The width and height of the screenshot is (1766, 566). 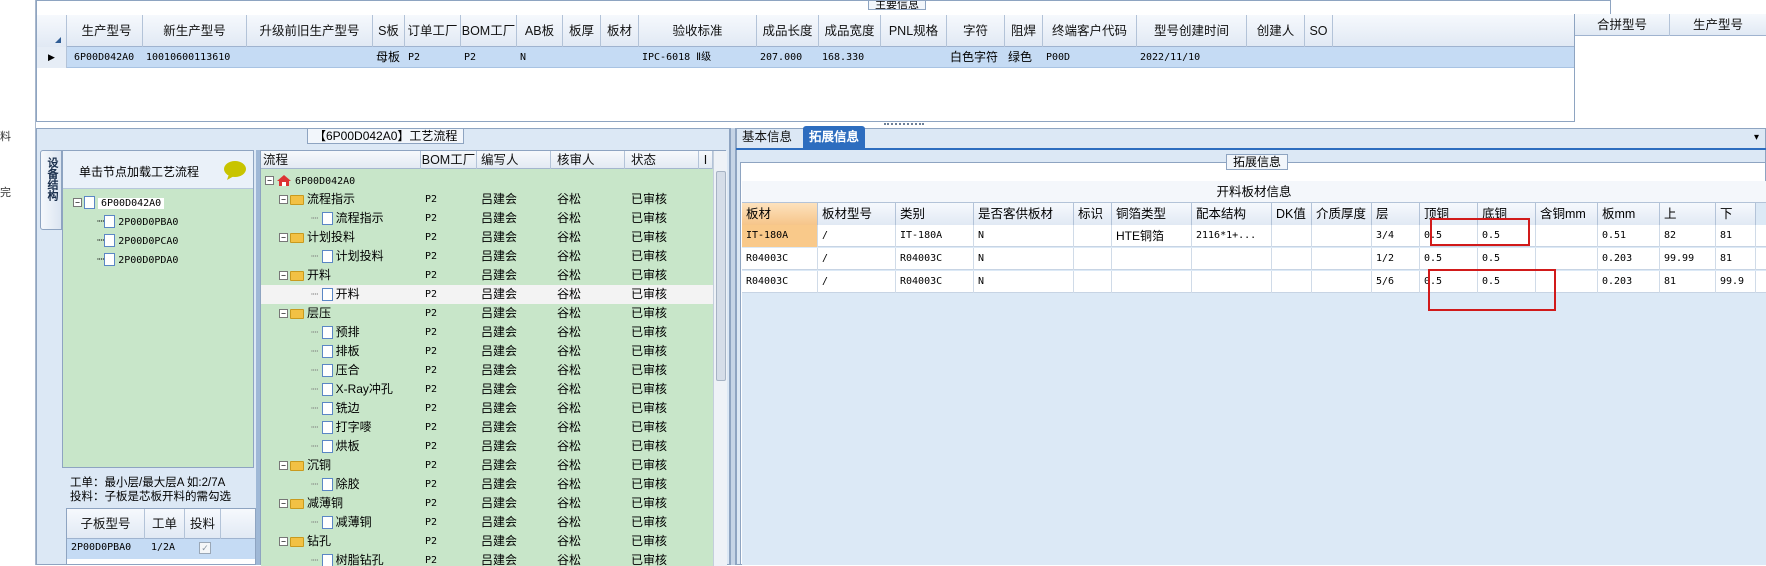 I want to click on main-info-header-cell: S板, so click(x=389, y=31).